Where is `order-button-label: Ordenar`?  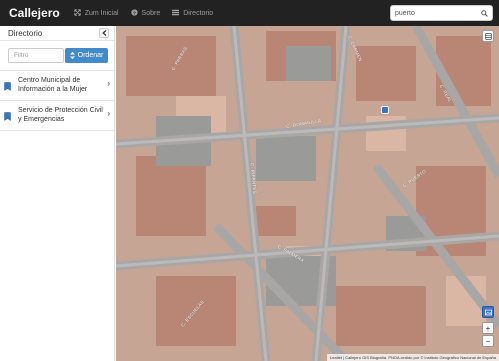 order-button-label: Ordenar is located at coordinates (90, 55).